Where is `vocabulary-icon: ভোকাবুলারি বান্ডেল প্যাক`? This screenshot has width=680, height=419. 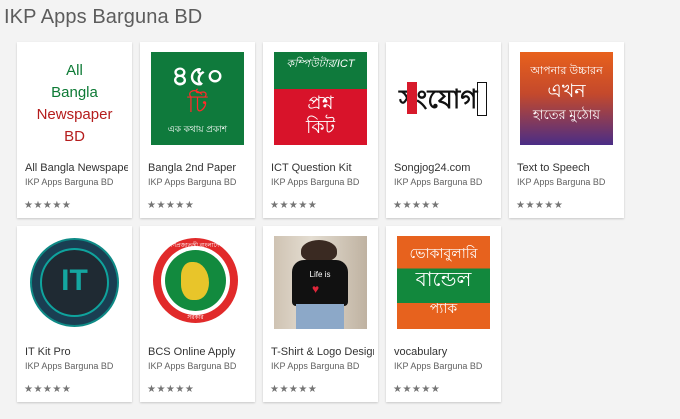
vocabulary-icon: ভোকাবুলারি বান্ডেল প্যাক is located at coordinates (443, 282).